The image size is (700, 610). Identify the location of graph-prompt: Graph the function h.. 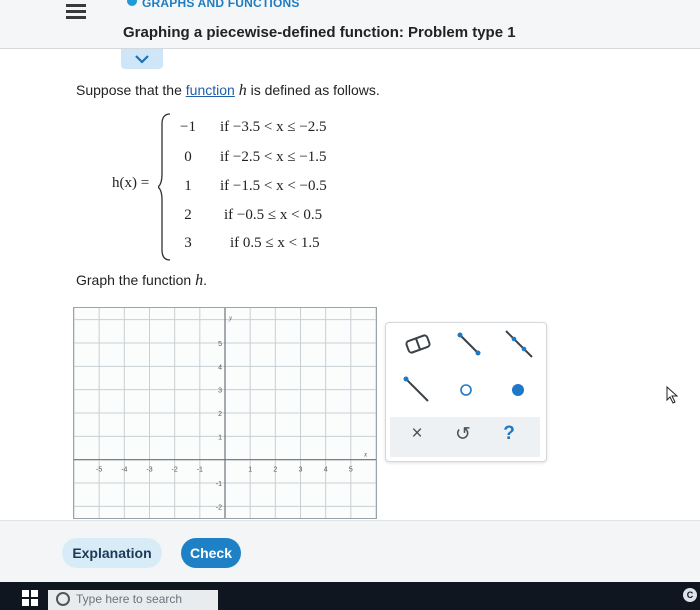
(141, 281).